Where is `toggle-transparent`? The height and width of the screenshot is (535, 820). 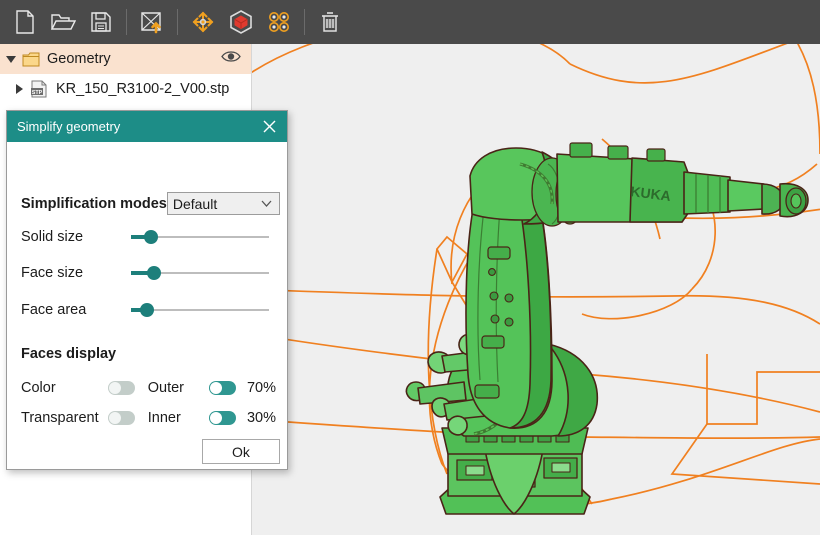 toggle-transparent is located at coordinates (121, 418).